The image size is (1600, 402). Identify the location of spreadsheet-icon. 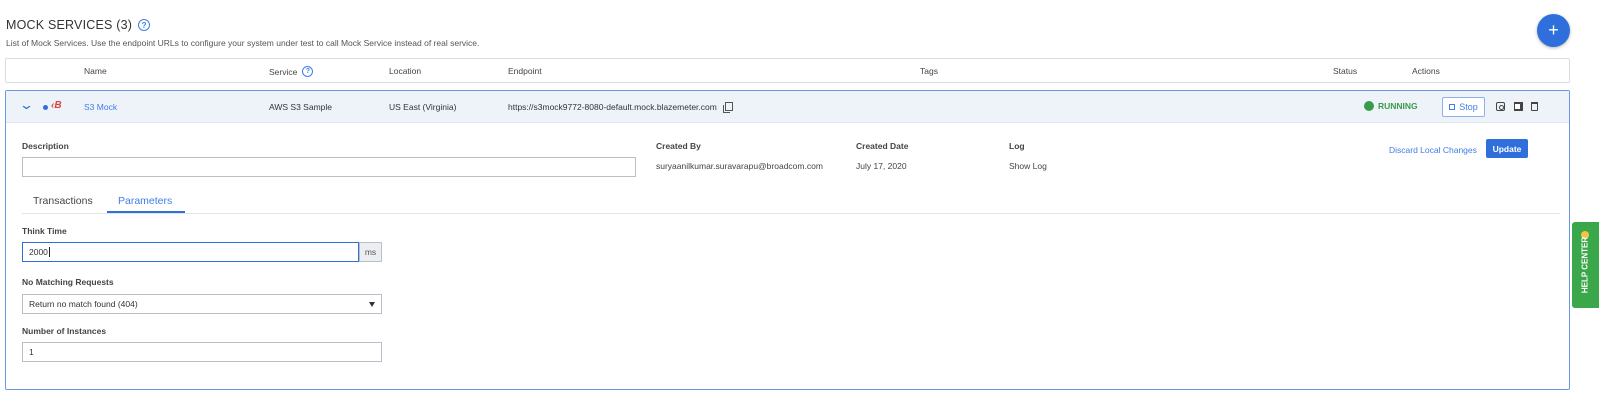
(1518, 106).